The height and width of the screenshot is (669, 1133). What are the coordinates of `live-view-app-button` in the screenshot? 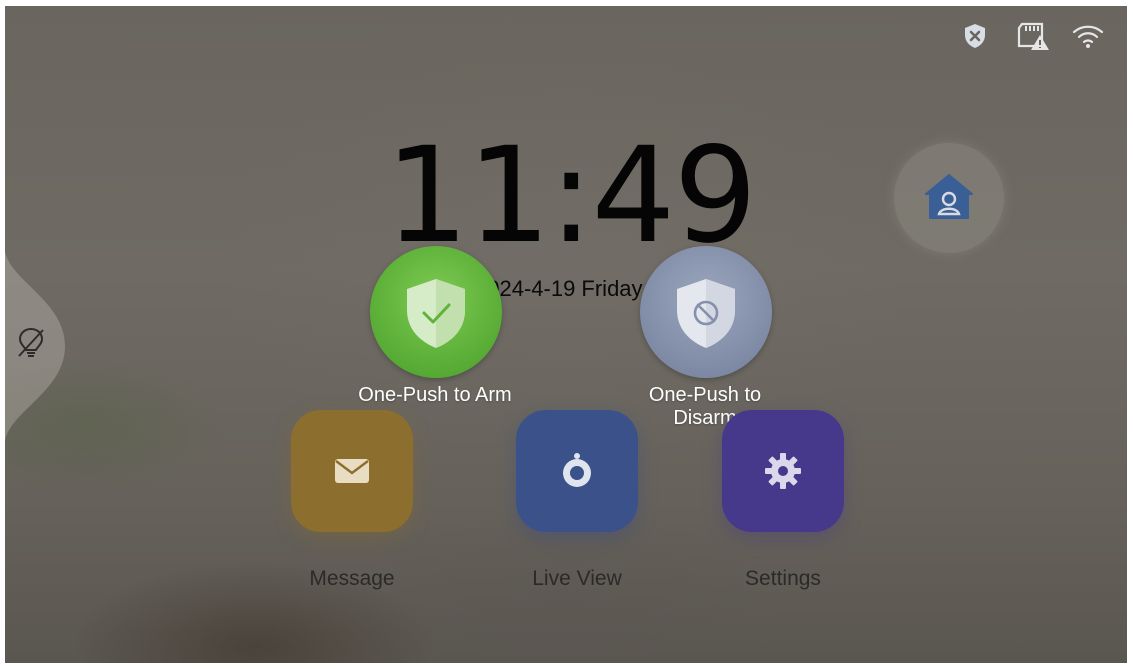 It's located at (577, 471).